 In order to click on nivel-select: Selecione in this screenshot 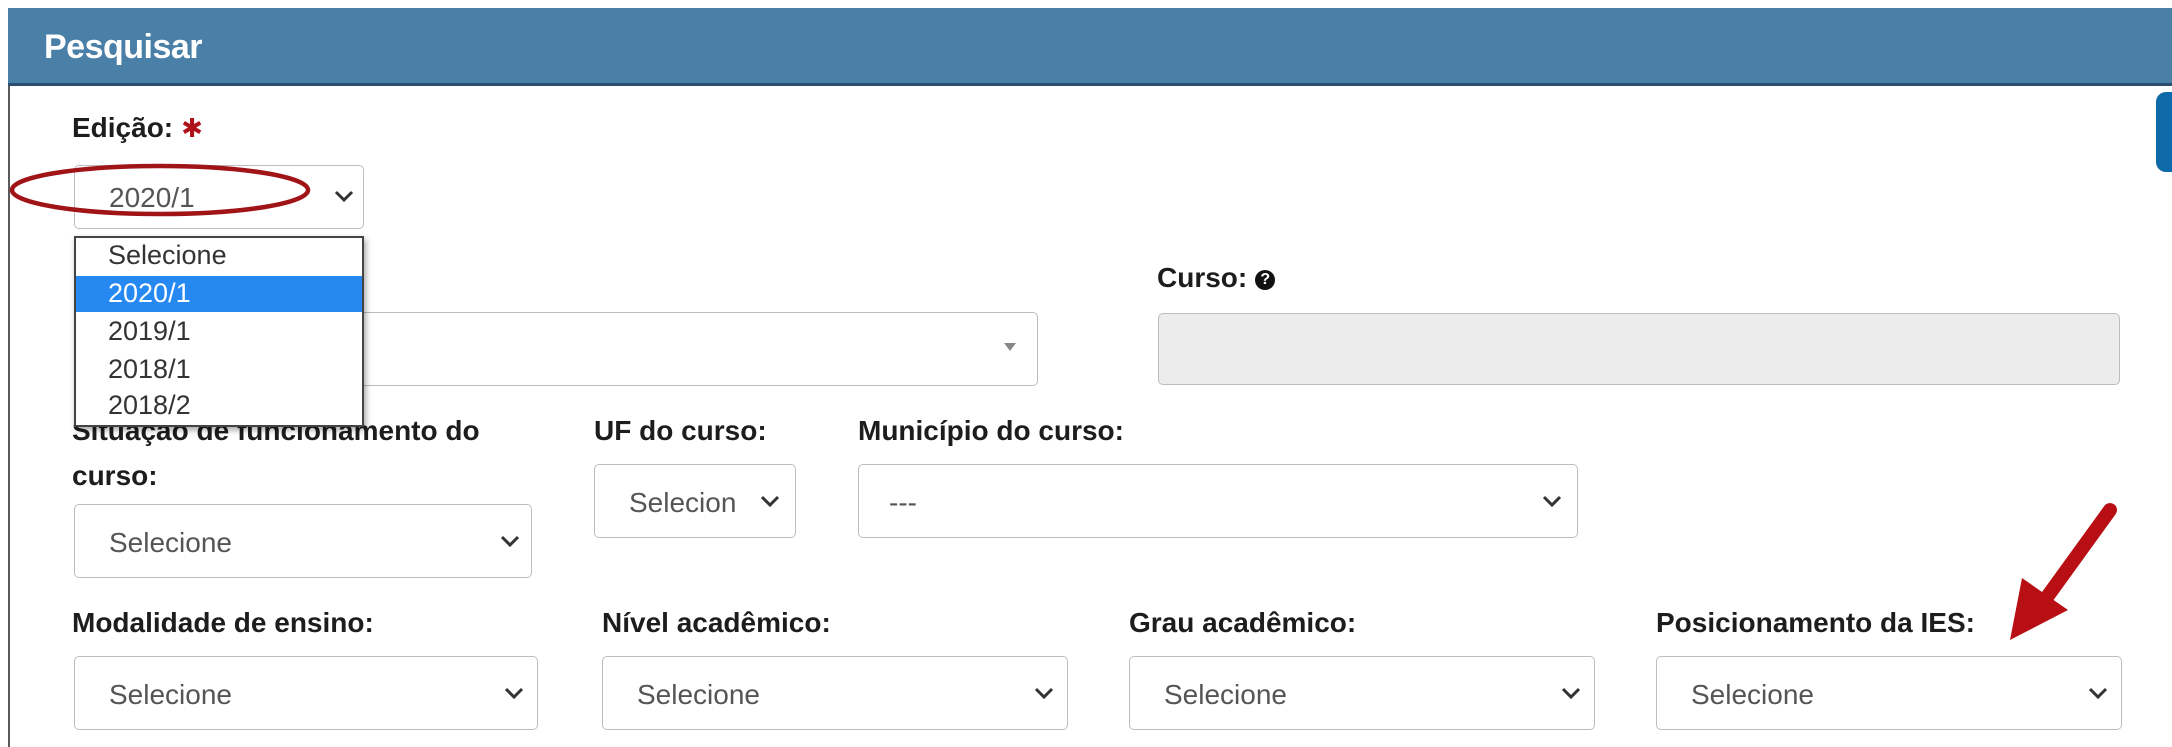, I will do `click(835, 693)`.